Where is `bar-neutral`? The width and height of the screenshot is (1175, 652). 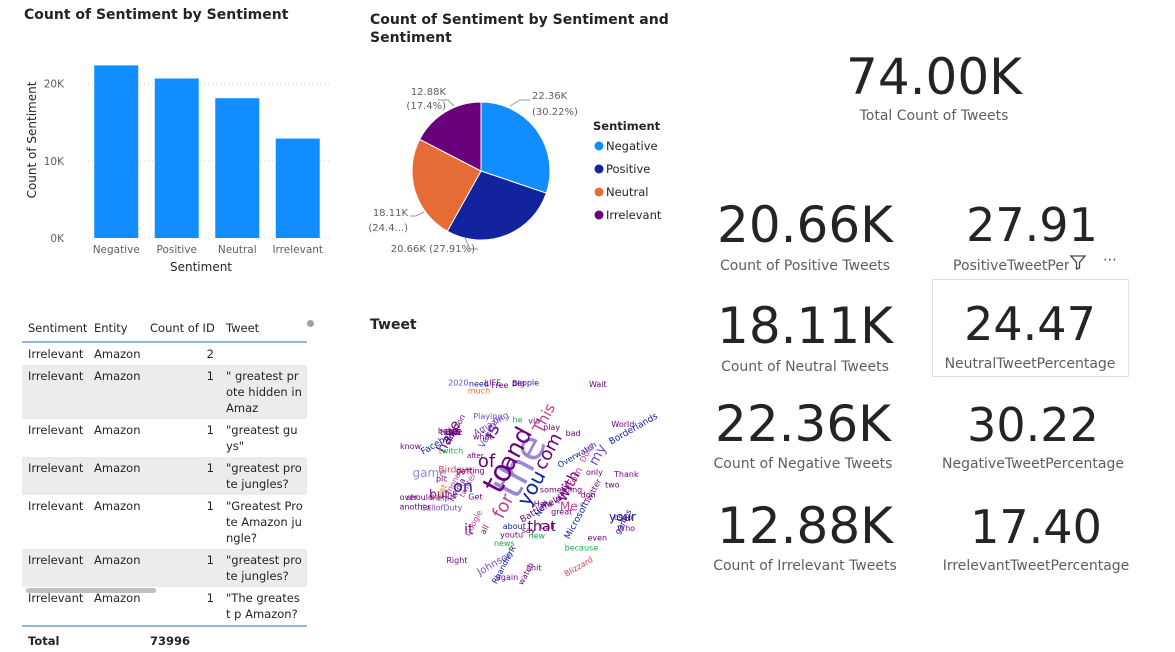 bar-neutral is located at coordinates (237, 168).